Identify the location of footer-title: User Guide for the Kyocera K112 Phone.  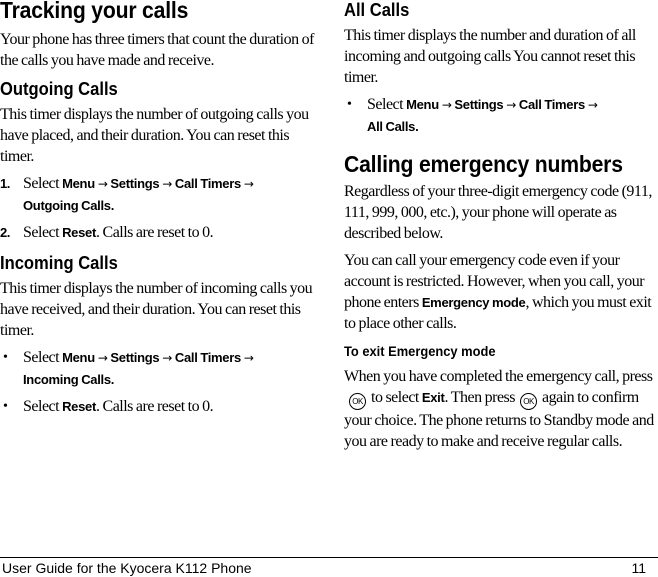
(127, 568).